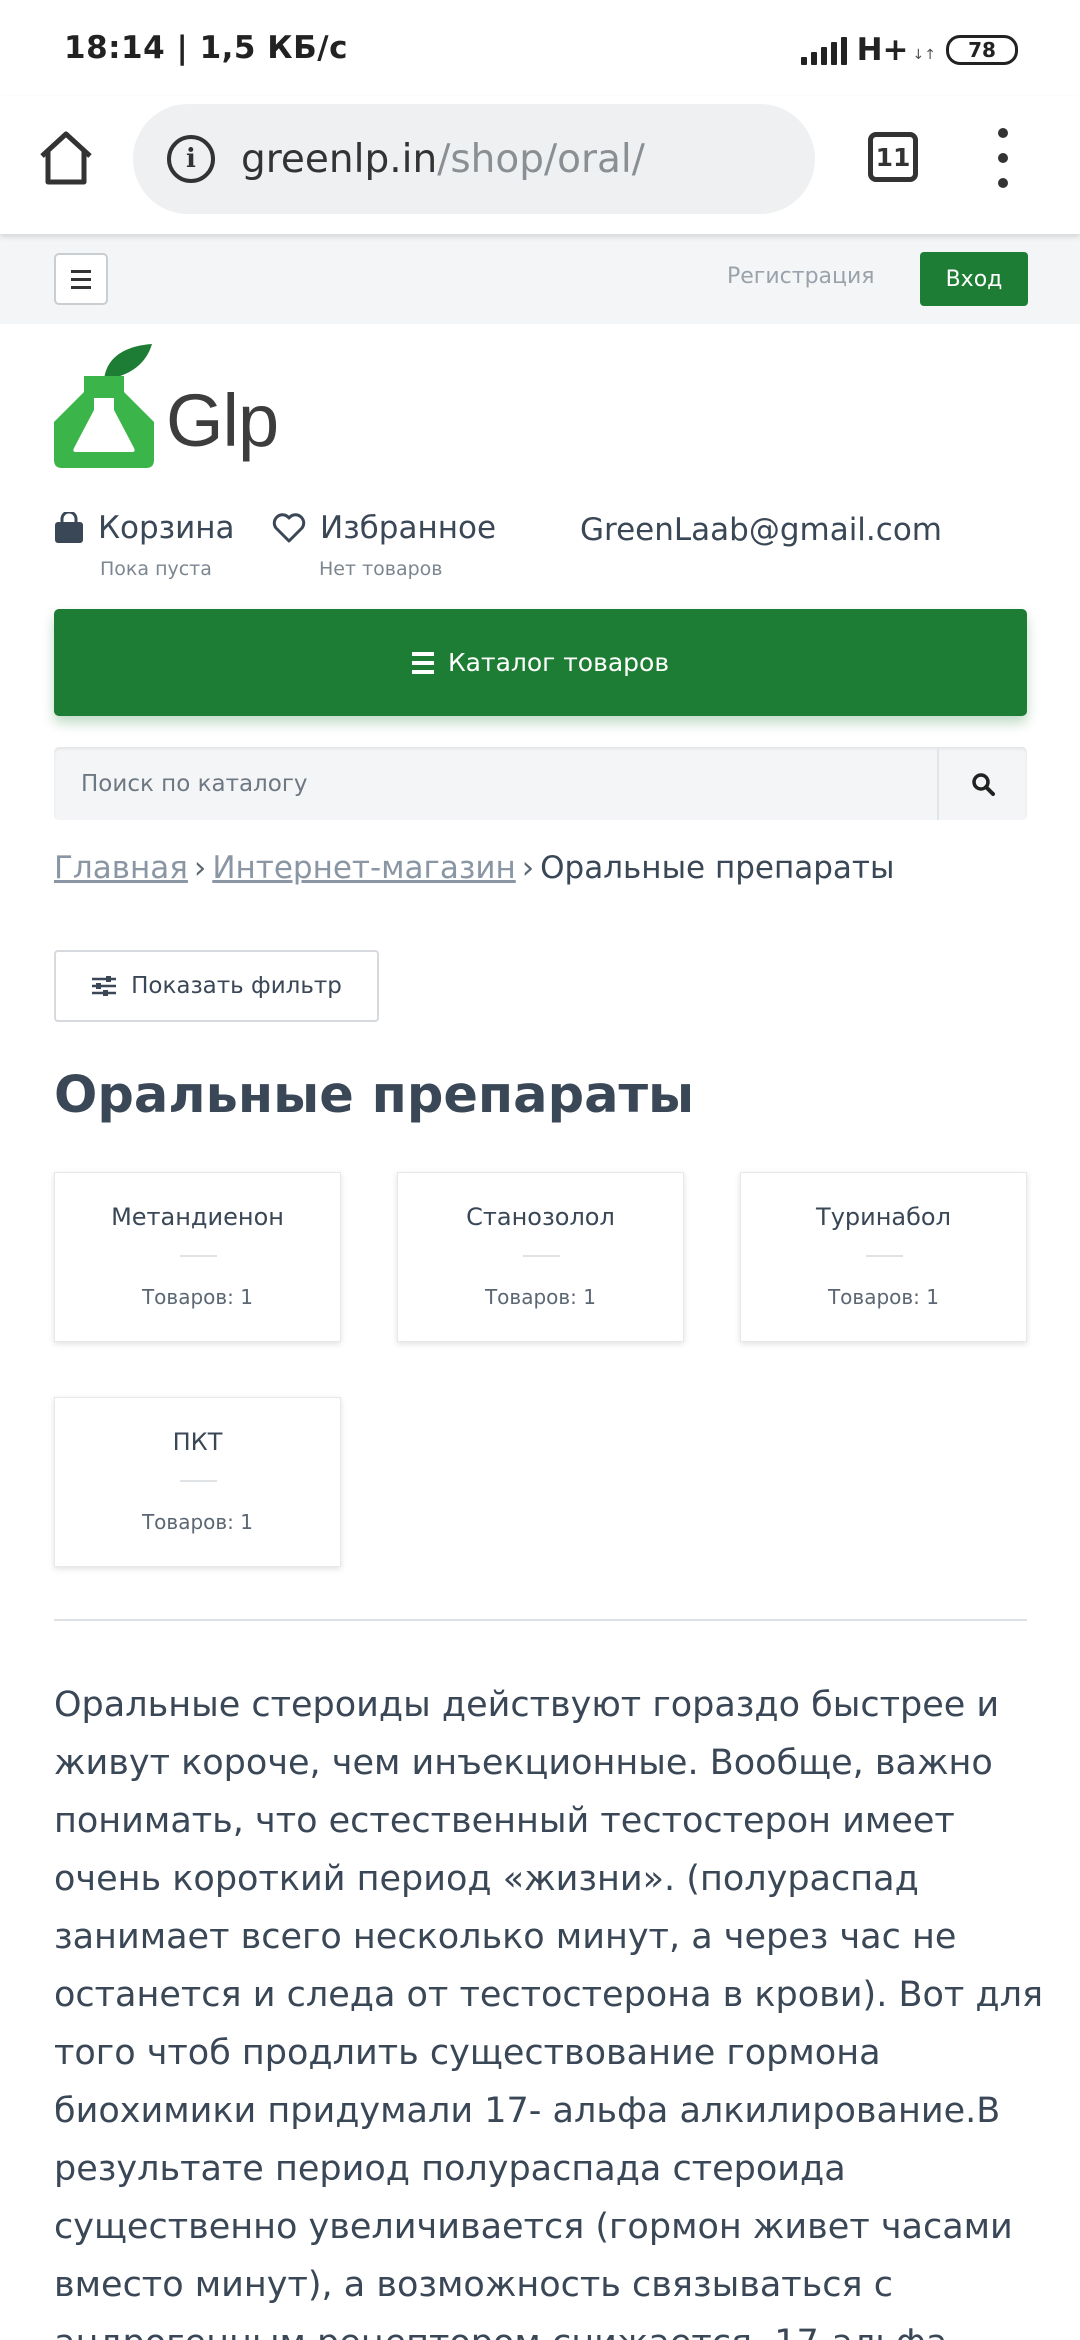 The height and width of the screenshot is (2340, 1080). What do you see at coordinates (558, 662) in the screenshot?
I see `catalog-label: Каталог товаров` at bounding box center [558, 662].